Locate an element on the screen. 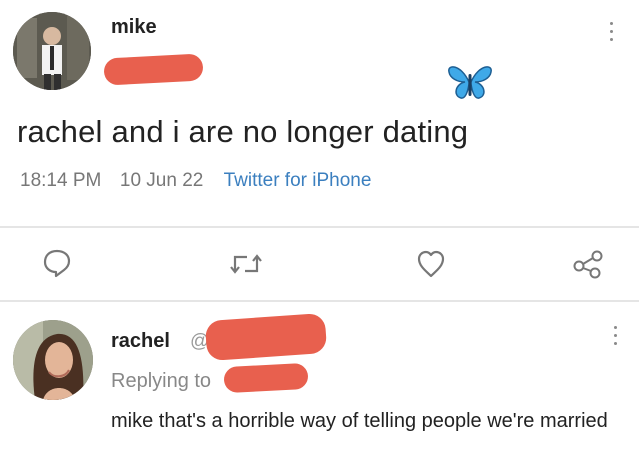  butterfly-icon is located at coordinates (470, 84).